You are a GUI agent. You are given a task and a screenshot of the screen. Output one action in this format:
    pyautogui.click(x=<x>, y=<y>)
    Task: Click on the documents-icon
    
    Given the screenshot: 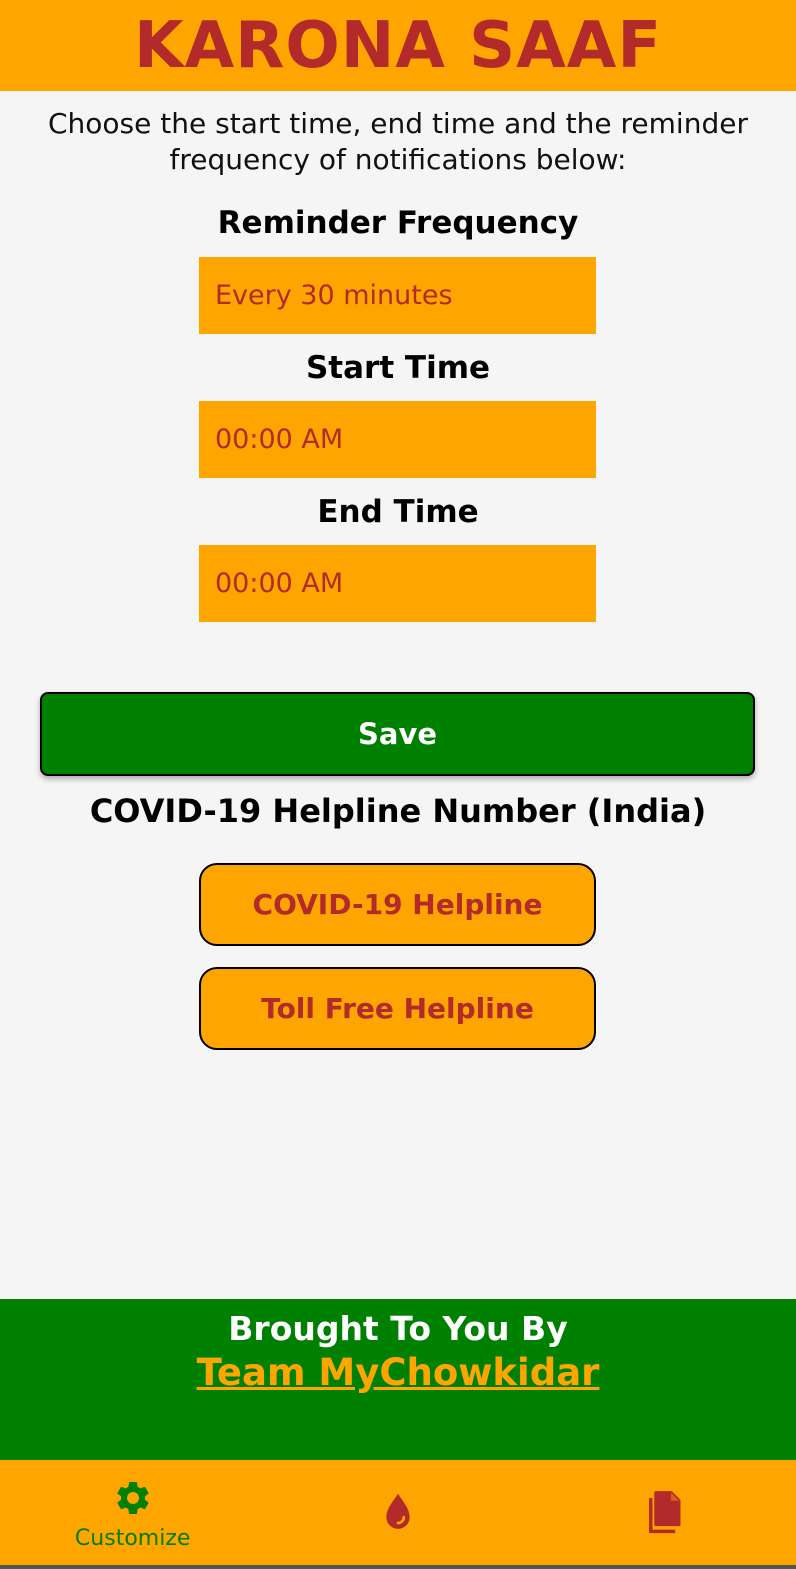 What is the action you would take?
    pyautogui.click(x=663, y=1515)
    